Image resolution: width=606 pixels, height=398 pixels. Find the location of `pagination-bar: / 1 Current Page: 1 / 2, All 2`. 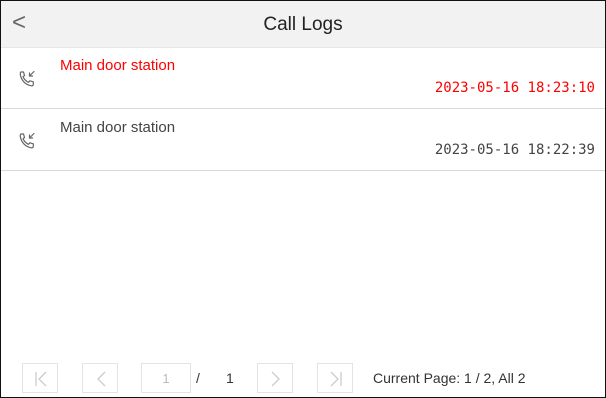

pagination-bar: / 1 Current Page: 1 / 2, All 2 is located at coordinates (303, 375).